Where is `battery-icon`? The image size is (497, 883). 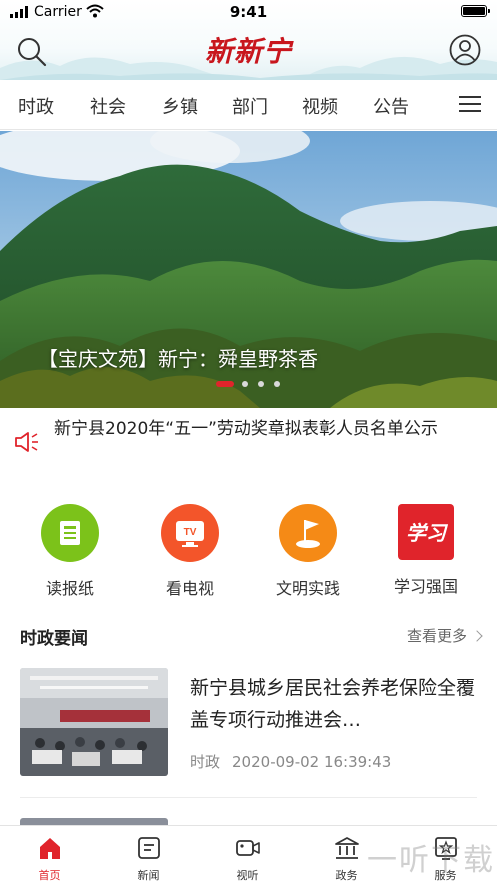
battery-icon is located at coordinates (475, 11).